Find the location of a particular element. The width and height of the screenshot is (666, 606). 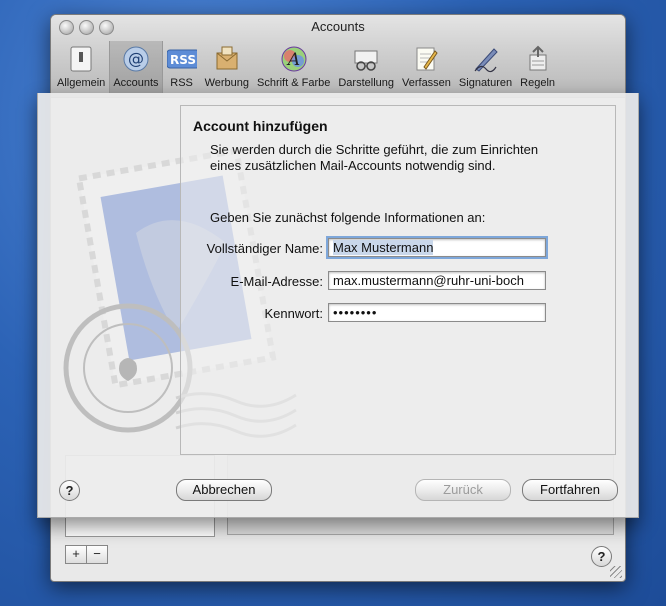

toolbar-label: Darstellung is located at coordinates (366, 83).